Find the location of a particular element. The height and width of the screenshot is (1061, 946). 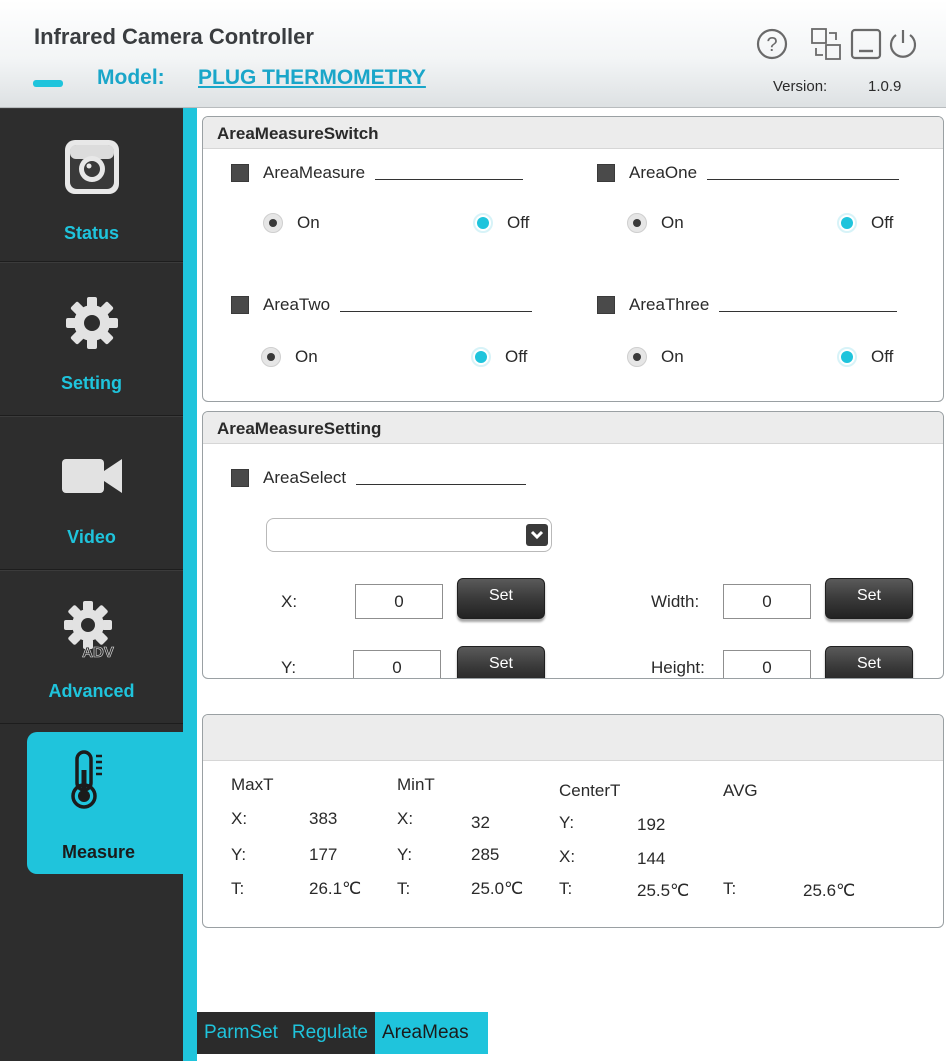

area-measure-checkbox: AreaMeasure is located at coordinates (377, 173).